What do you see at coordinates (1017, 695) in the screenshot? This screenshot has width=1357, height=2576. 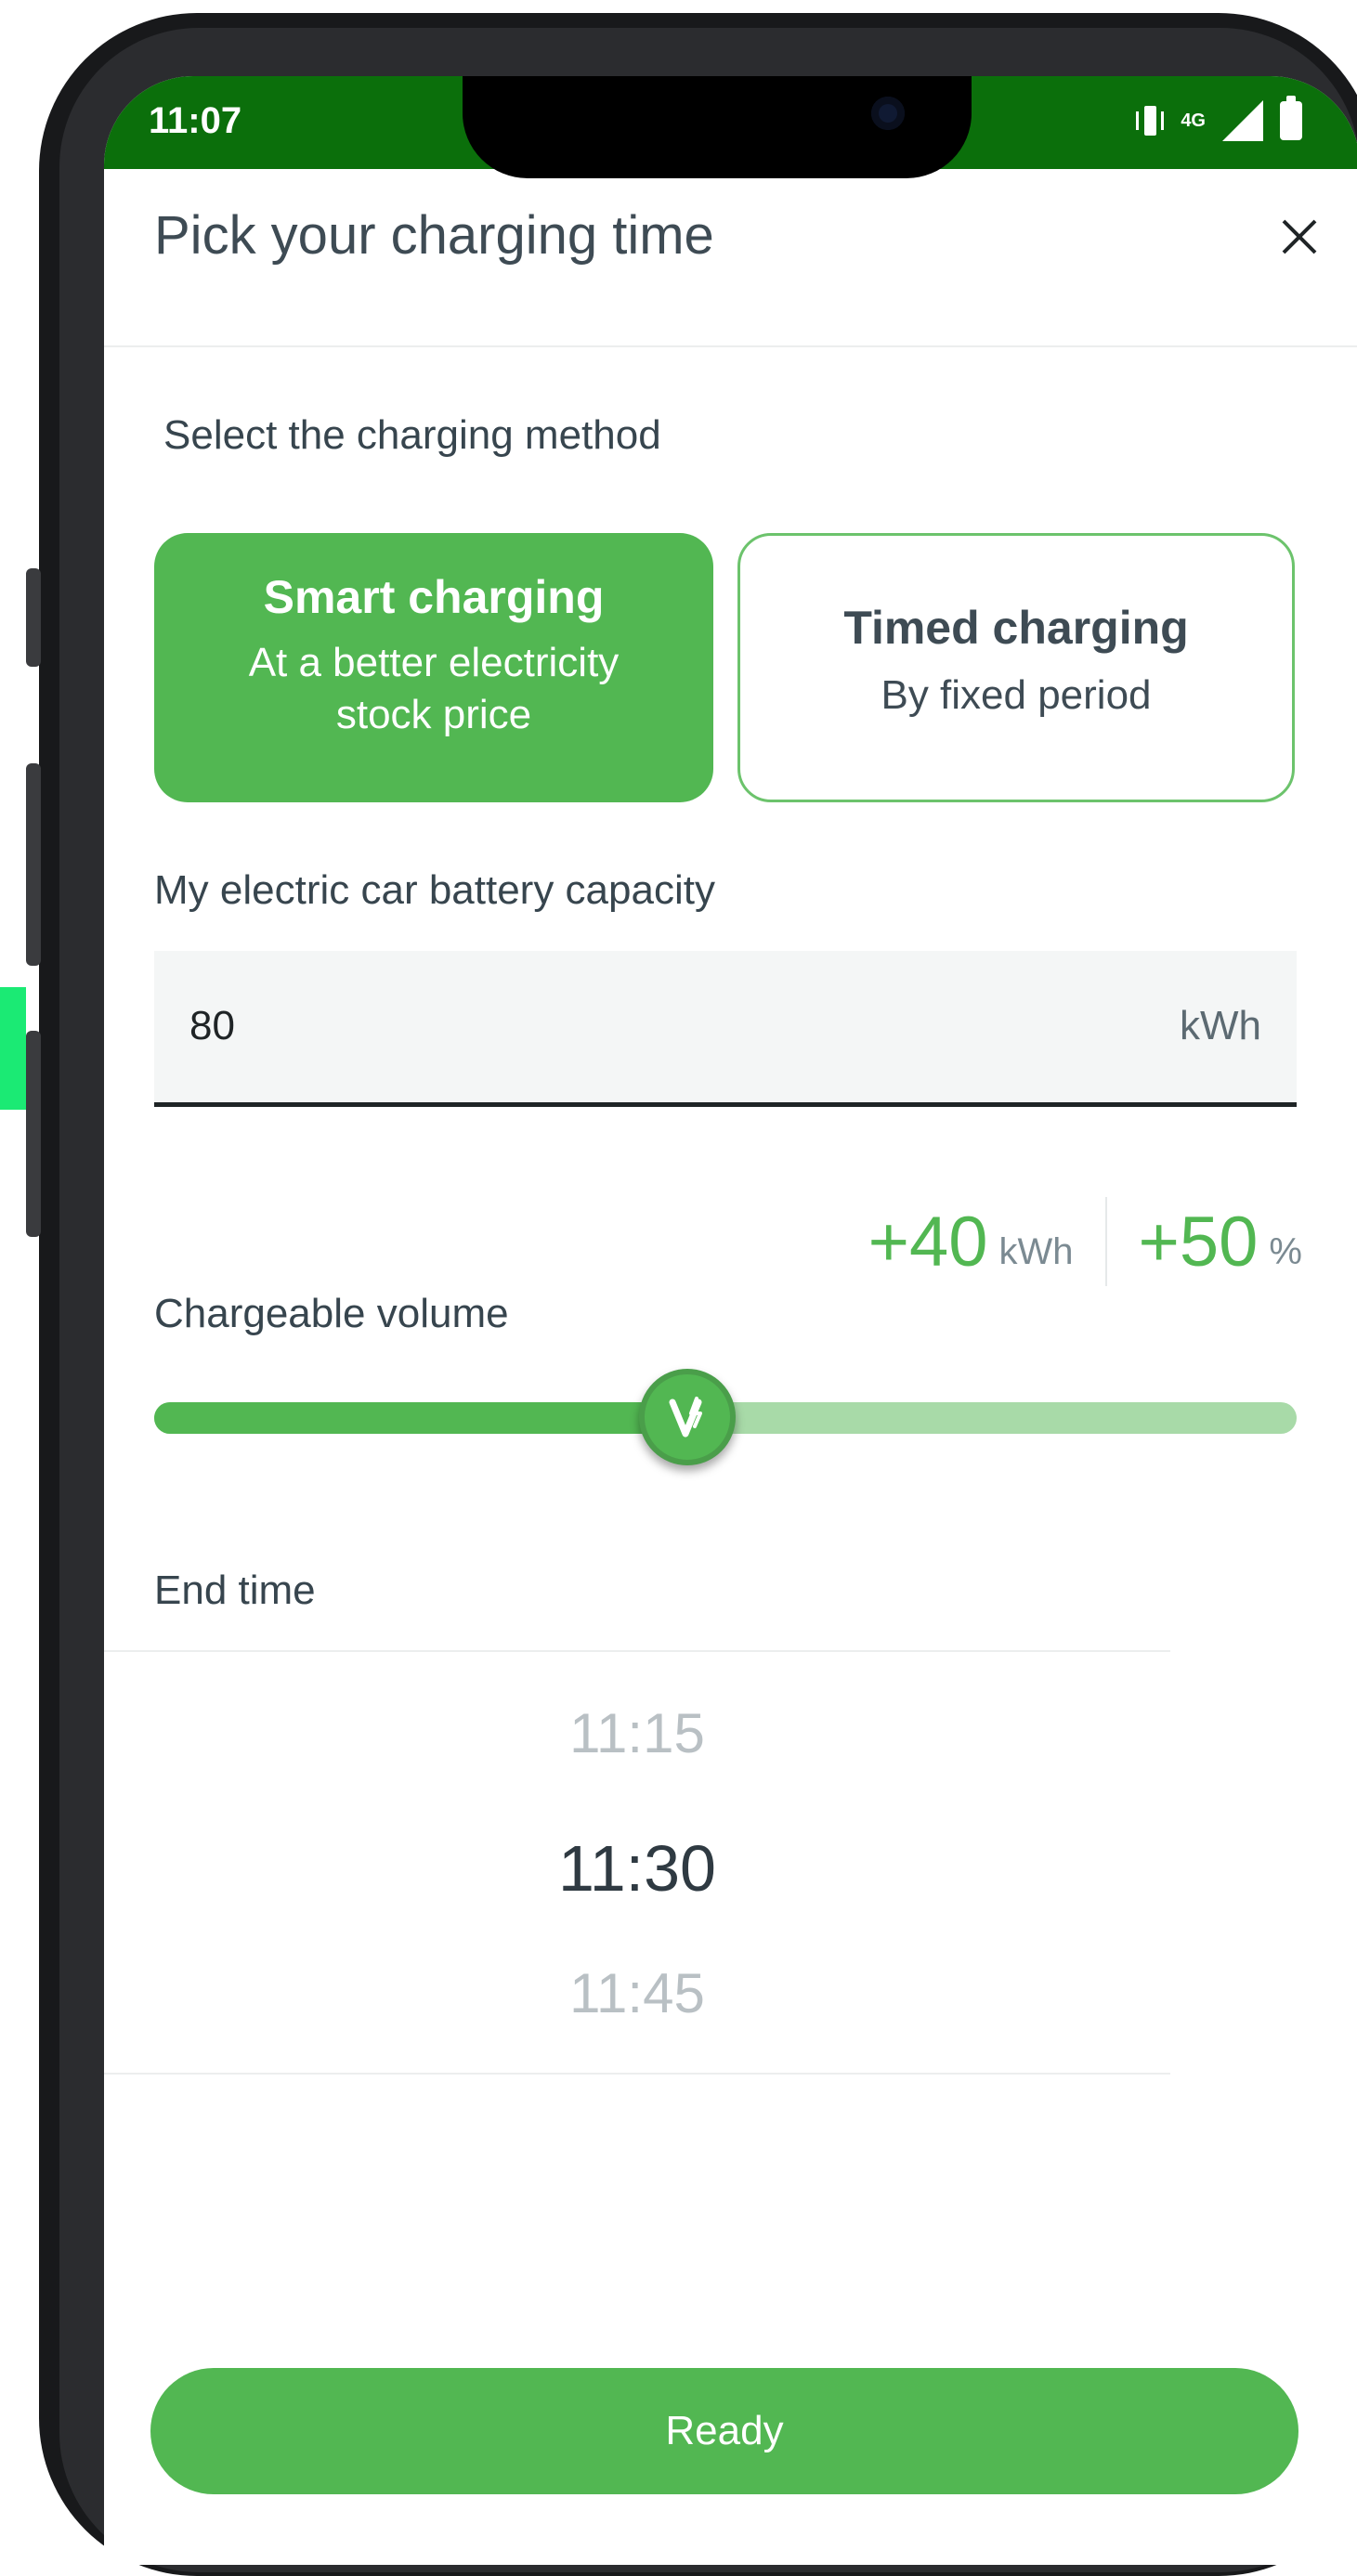 I see `option-subtitle: By fixed period` at bounding box center [1017, 695].